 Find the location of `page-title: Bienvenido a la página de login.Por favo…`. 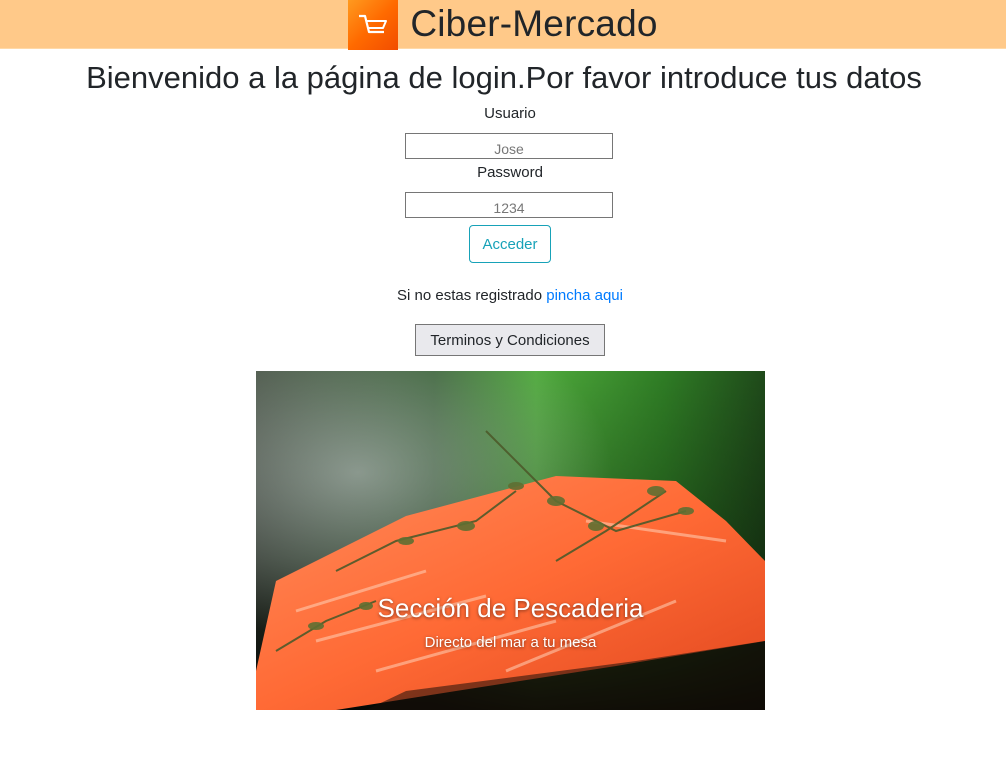

page-title: Bienvenido a la página de login.Por favo… is located at coordinates (504, 77).